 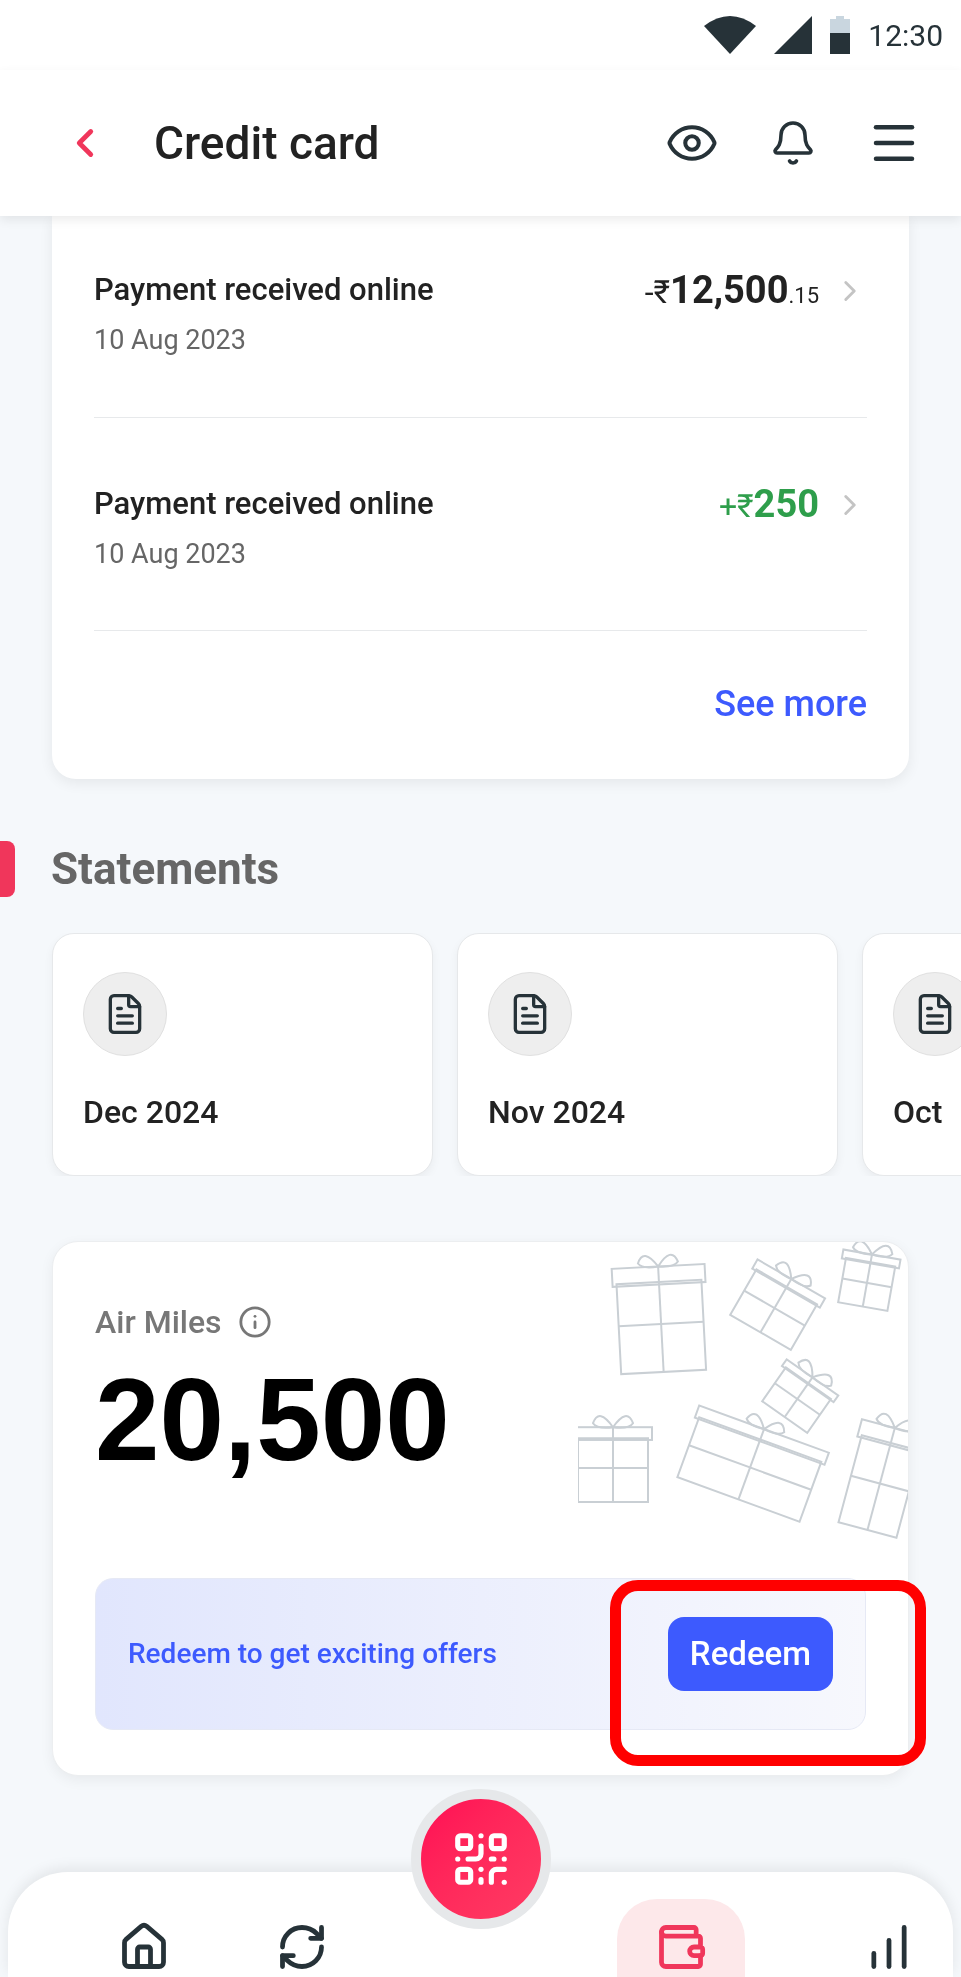 I want to click on page-title: Credit card, so click(x=267, y=143).